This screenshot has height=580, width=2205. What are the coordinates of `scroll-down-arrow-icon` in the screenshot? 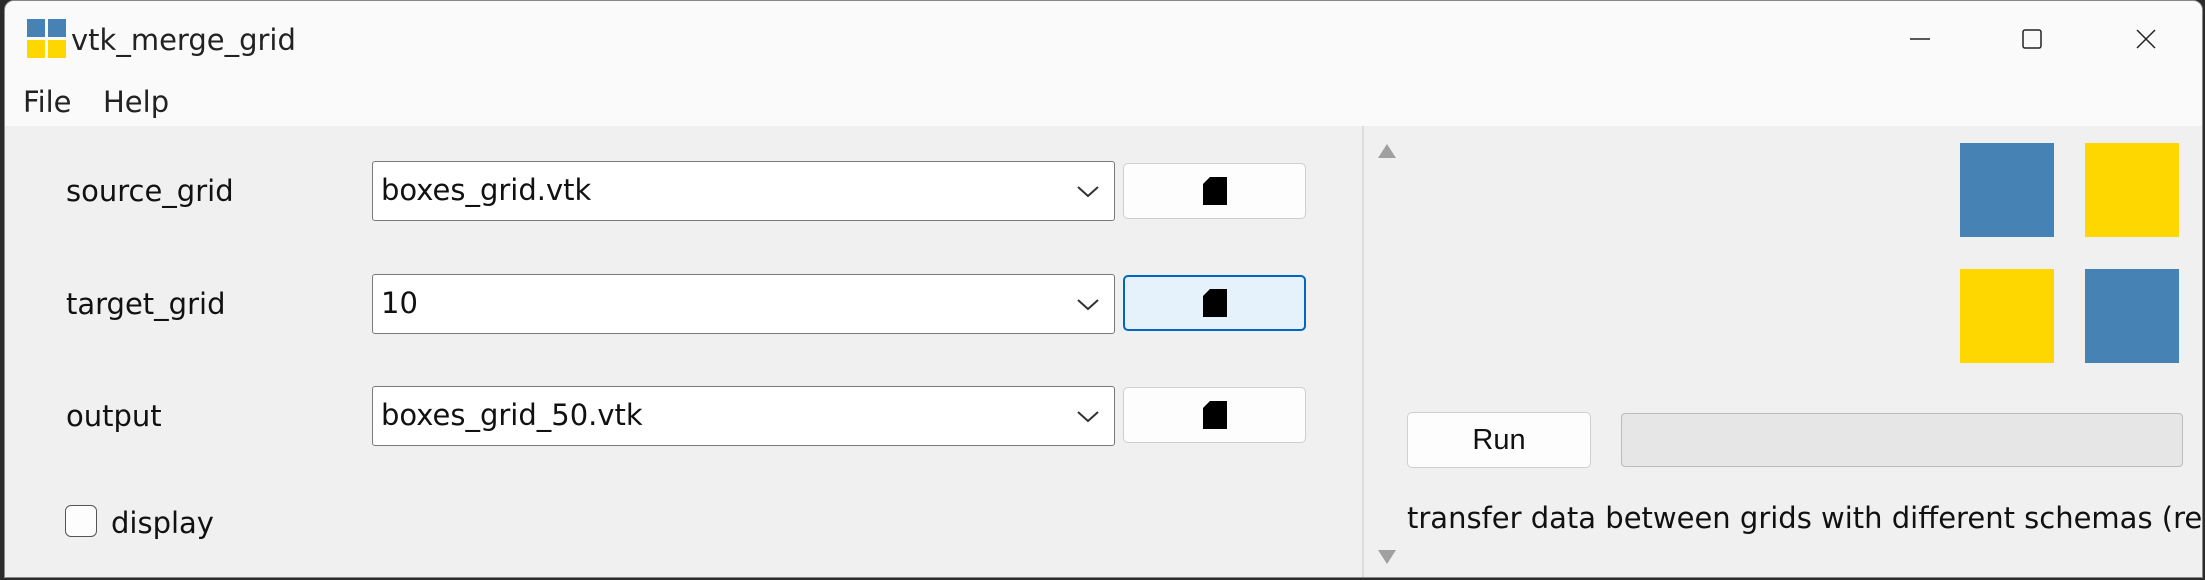 It's located at (1387, 557).